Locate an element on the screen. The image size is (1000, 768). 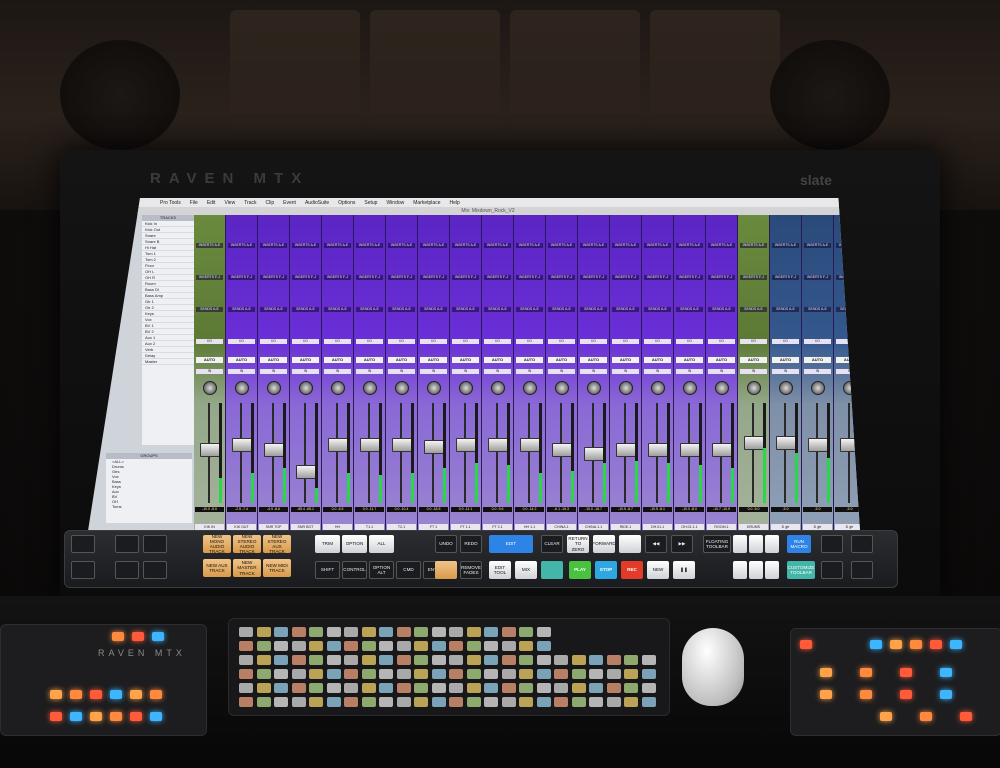
menu-item: Marketplace is located at coordinates (426, 203).